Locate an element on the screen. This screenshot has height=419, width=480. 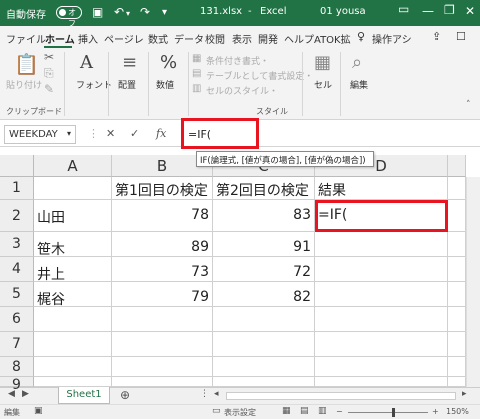
cell-a2: 山田 is located at coordinates (73, 216).